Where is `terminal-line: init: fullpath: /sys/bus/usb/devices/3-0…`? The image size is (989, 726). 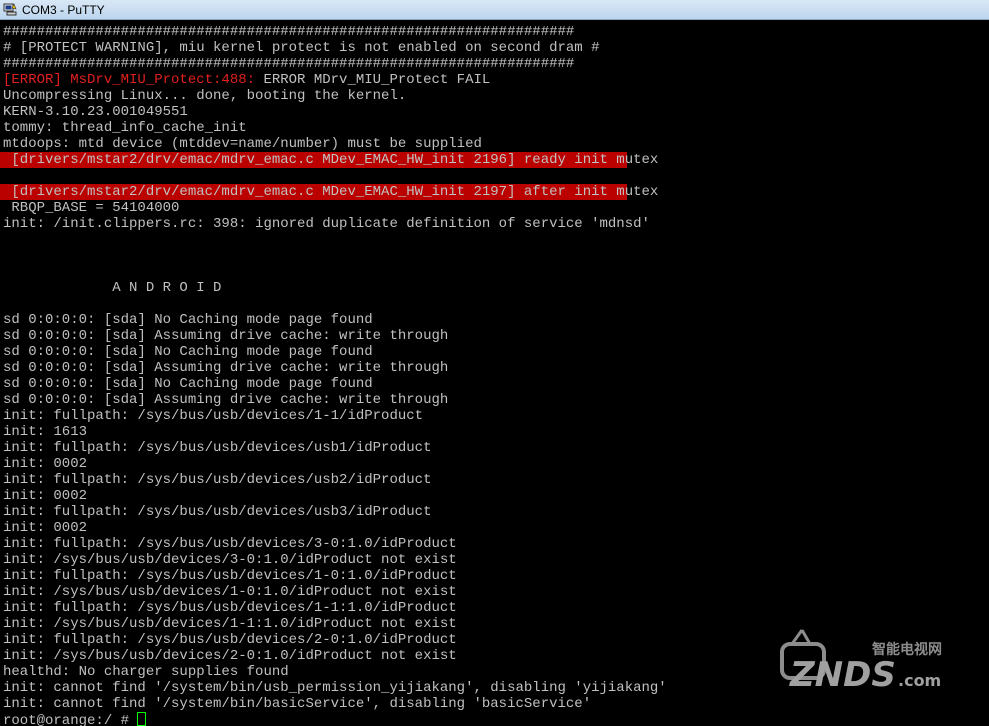 terminal-line: init: fullpath: /sys/bus/usb/devices/3-0… is located at coordinates (230, 544).